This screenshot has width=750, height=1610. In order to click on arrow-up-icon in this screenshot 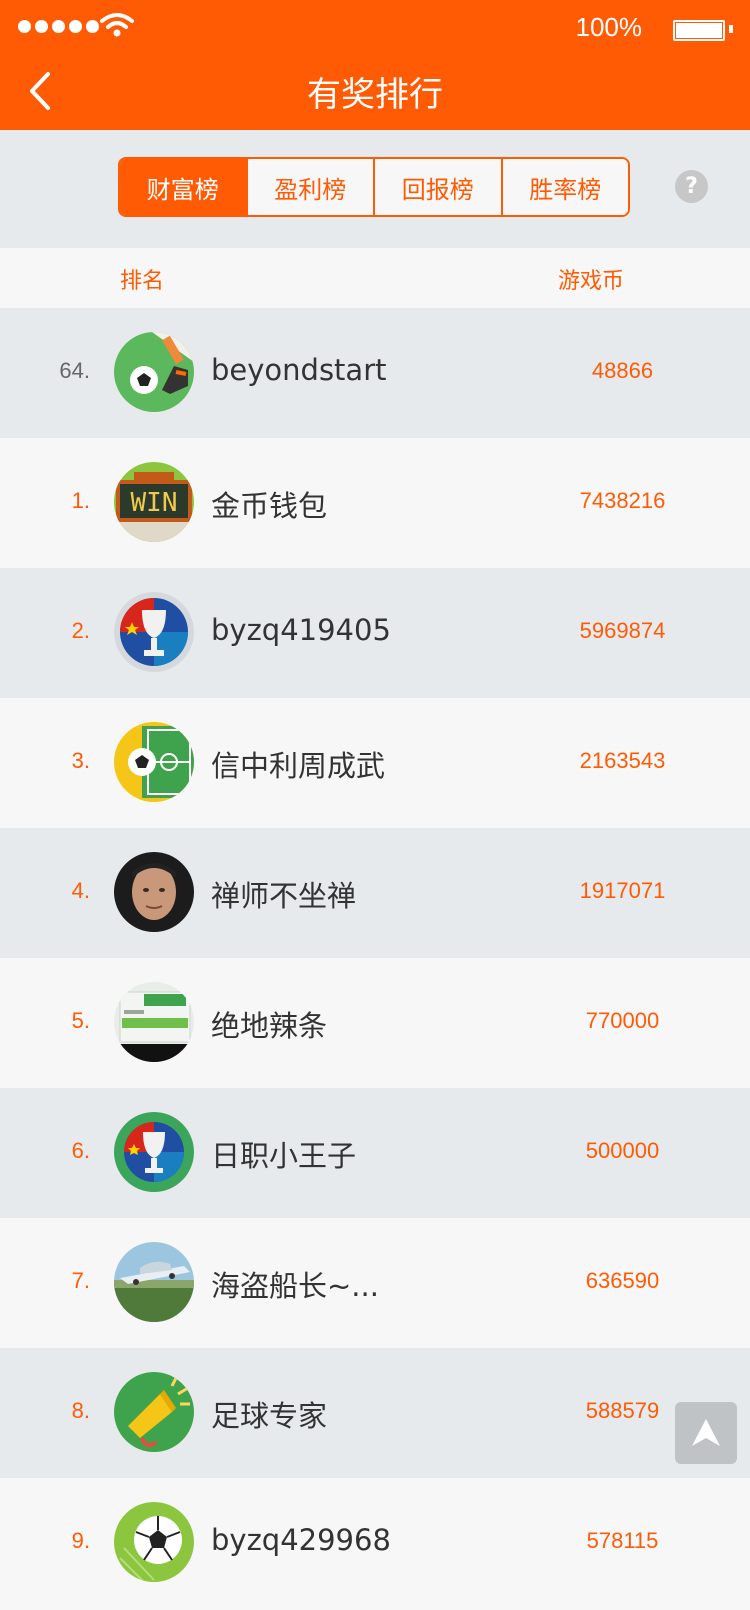, I will do `click(706, 1432)`.